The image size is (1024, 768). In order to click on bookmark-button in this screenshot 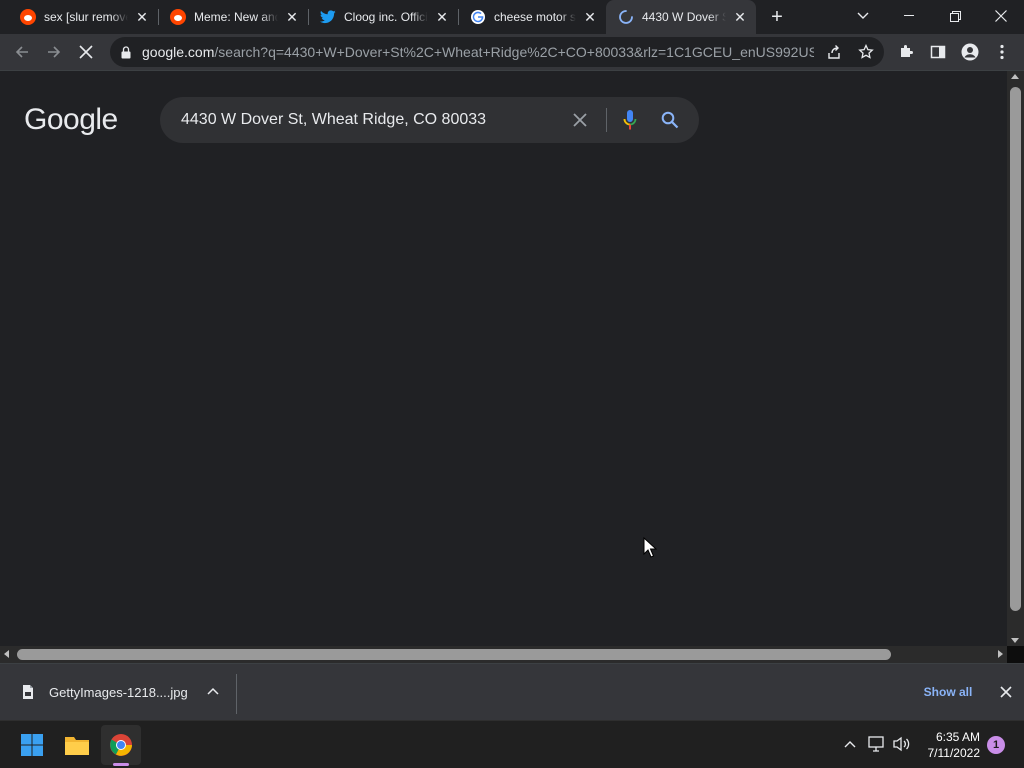, I will do `click(866, 52)`.